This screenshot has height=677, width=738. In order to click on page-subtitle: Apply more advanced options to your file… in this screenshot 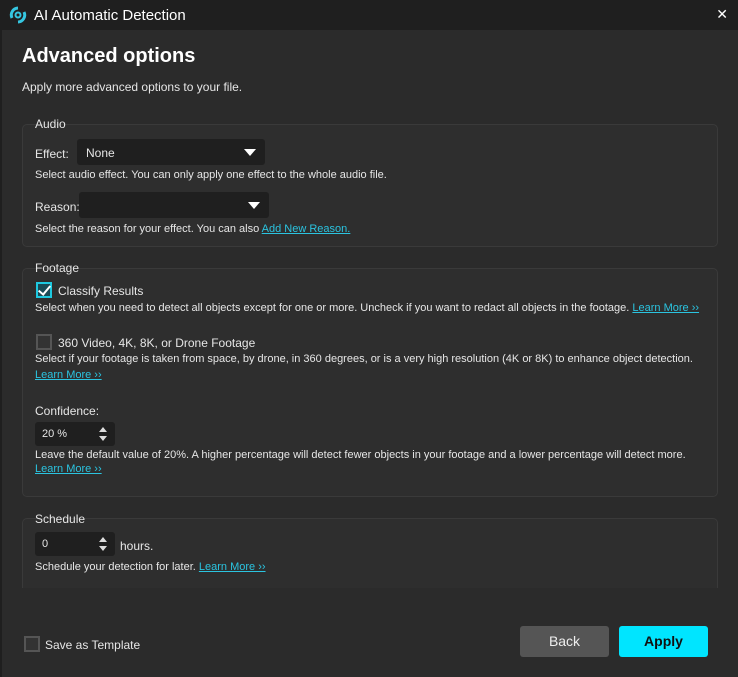, I will do `click(132, 87)`.